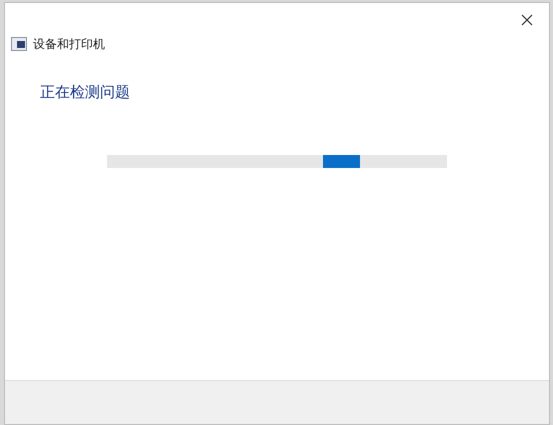  I want to click on close-icon, so click(527, 20).